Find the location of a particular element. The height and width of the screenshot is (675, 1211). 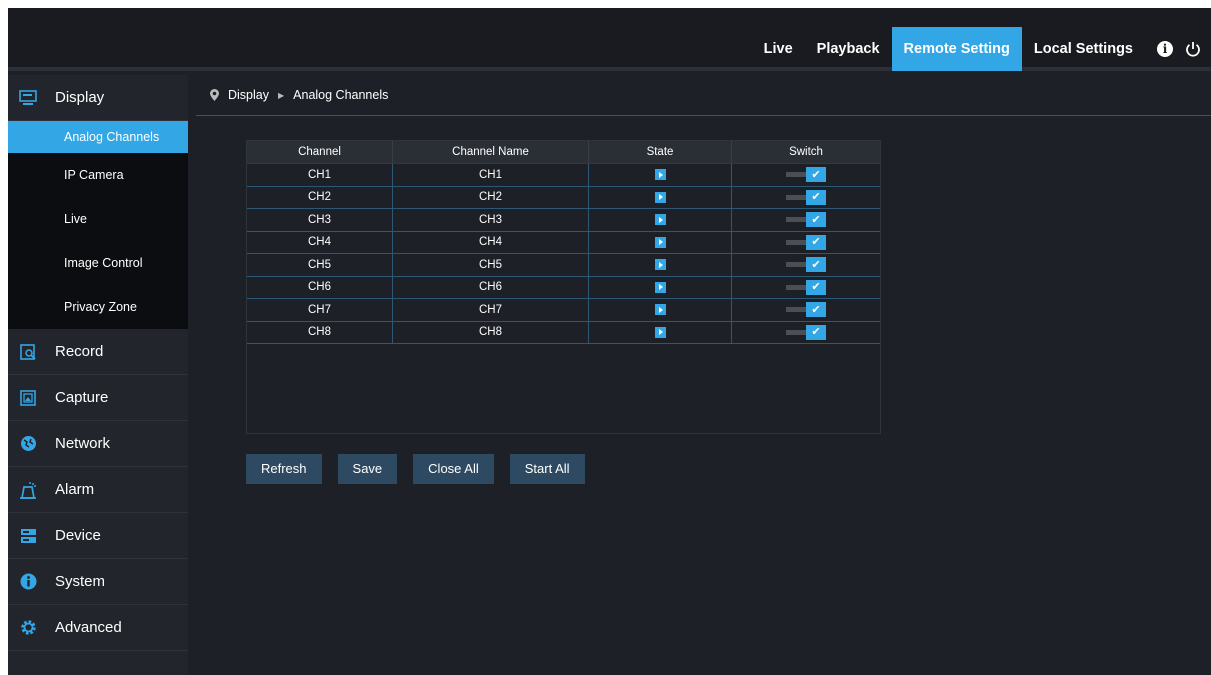

sidebar-section-label: Network is located at coordinates (83, 443).